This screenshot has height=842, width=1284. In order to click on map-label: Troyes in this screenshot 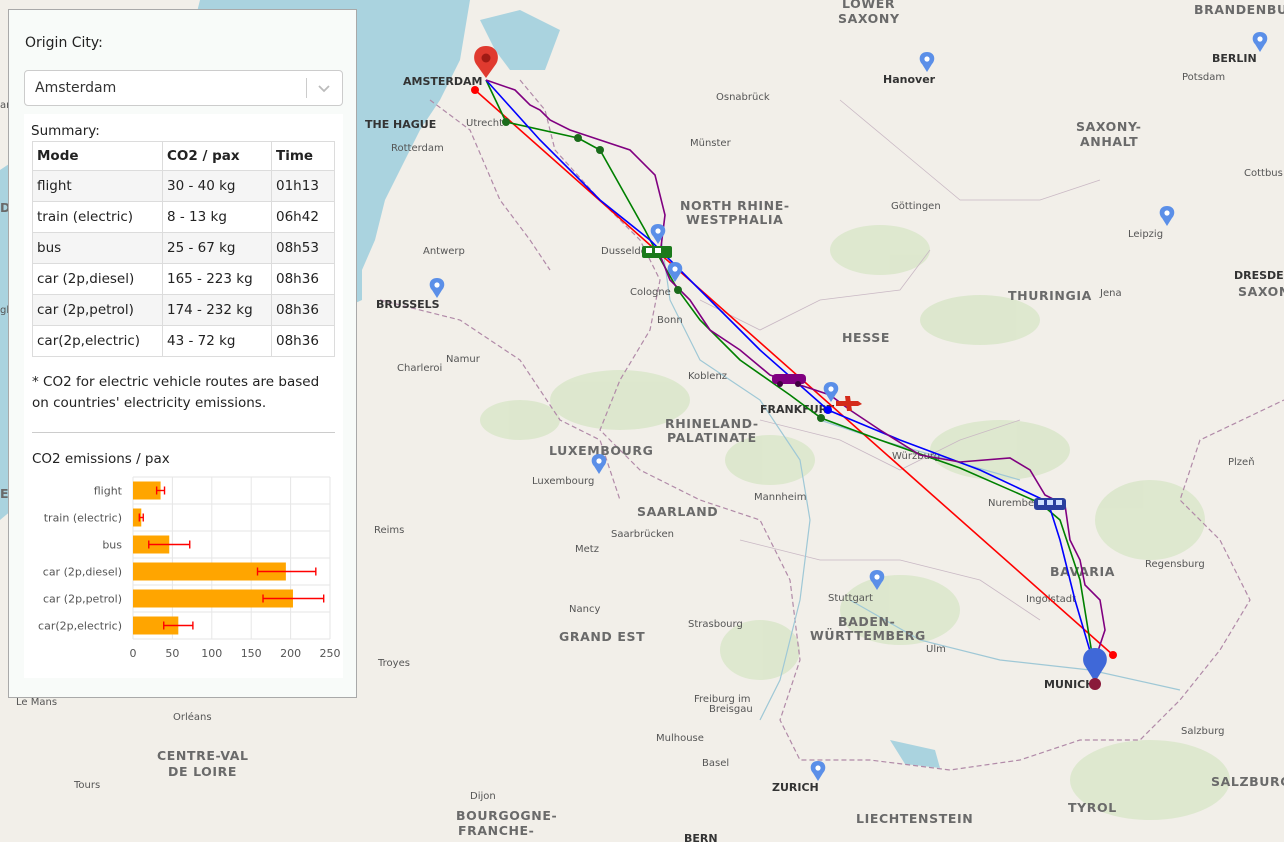, I will do `click(393, 663)`.